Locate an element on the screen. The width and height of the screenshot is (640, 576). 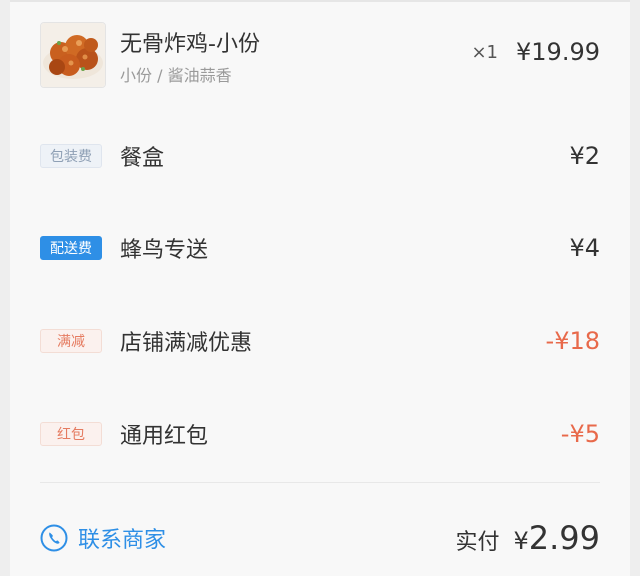
redpack-title: 通用红包 is located at coordinates (164, 436).